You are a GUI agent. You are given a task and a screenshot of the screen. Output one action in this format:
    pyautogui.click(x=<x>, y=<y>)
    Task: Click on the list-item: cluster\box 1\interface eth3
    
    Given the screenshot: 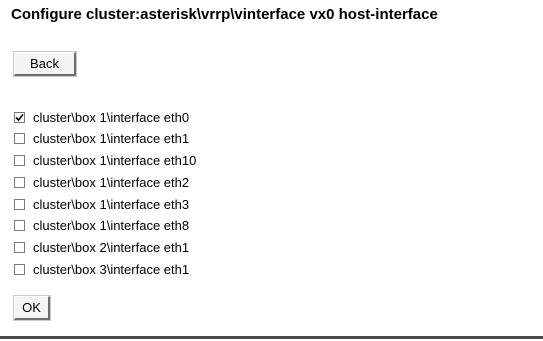 What is the action you would take?
    pyautogui.click(x=105, y=204)
    